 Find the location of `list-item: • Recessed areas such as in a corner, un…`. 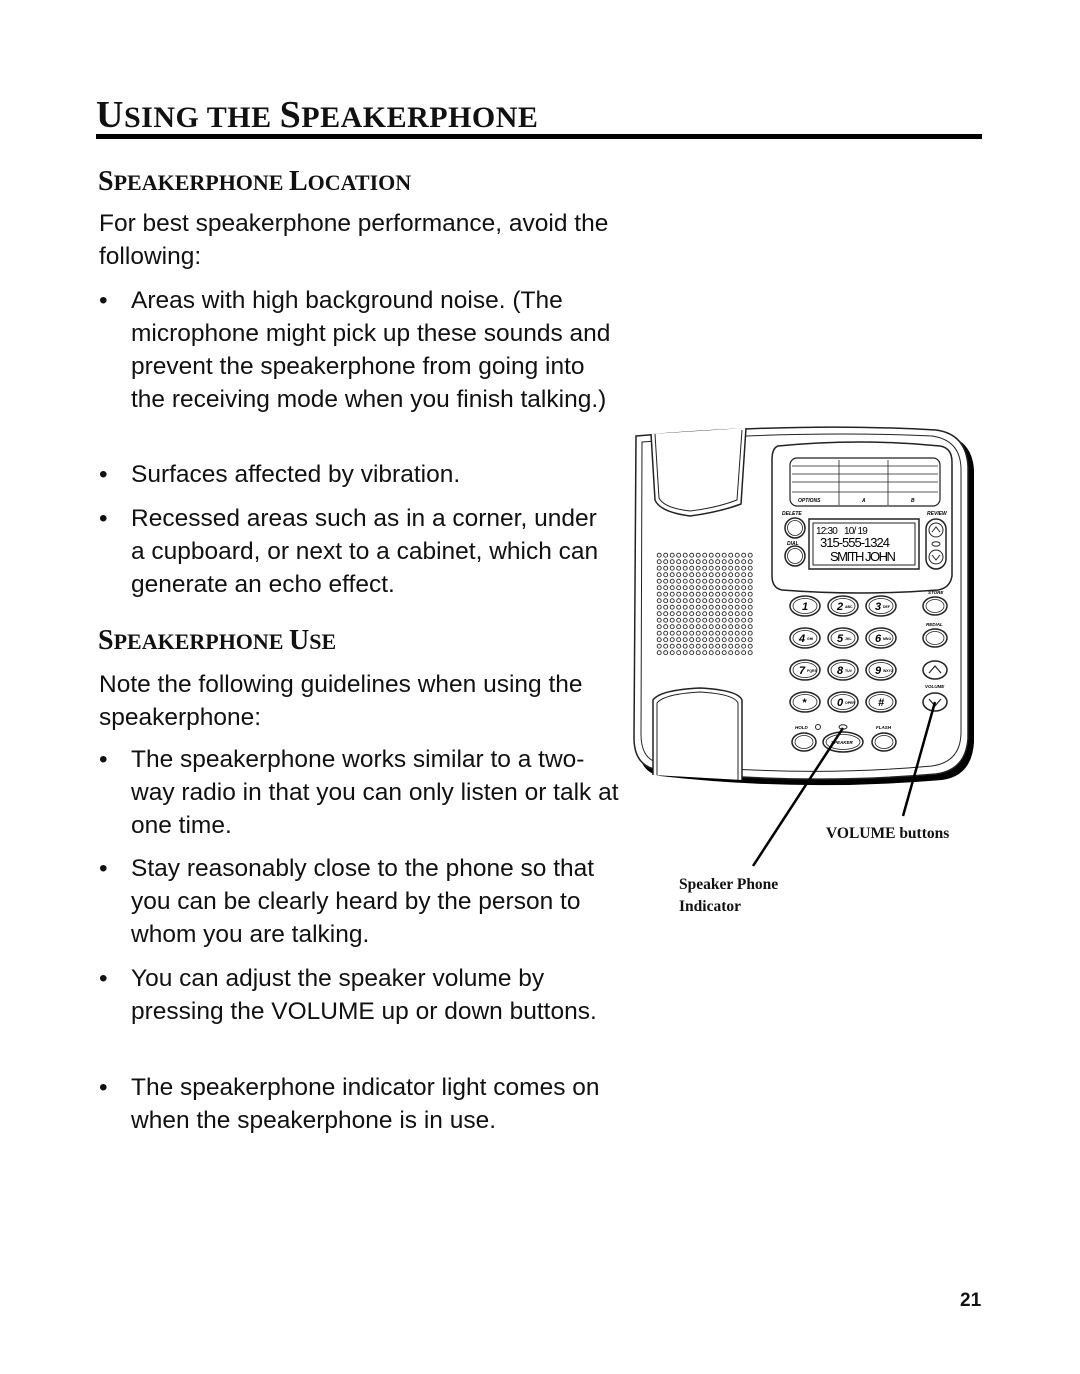

list-item: • Recessed areas such as in a corner, un… is located at coordinates (349, 551).